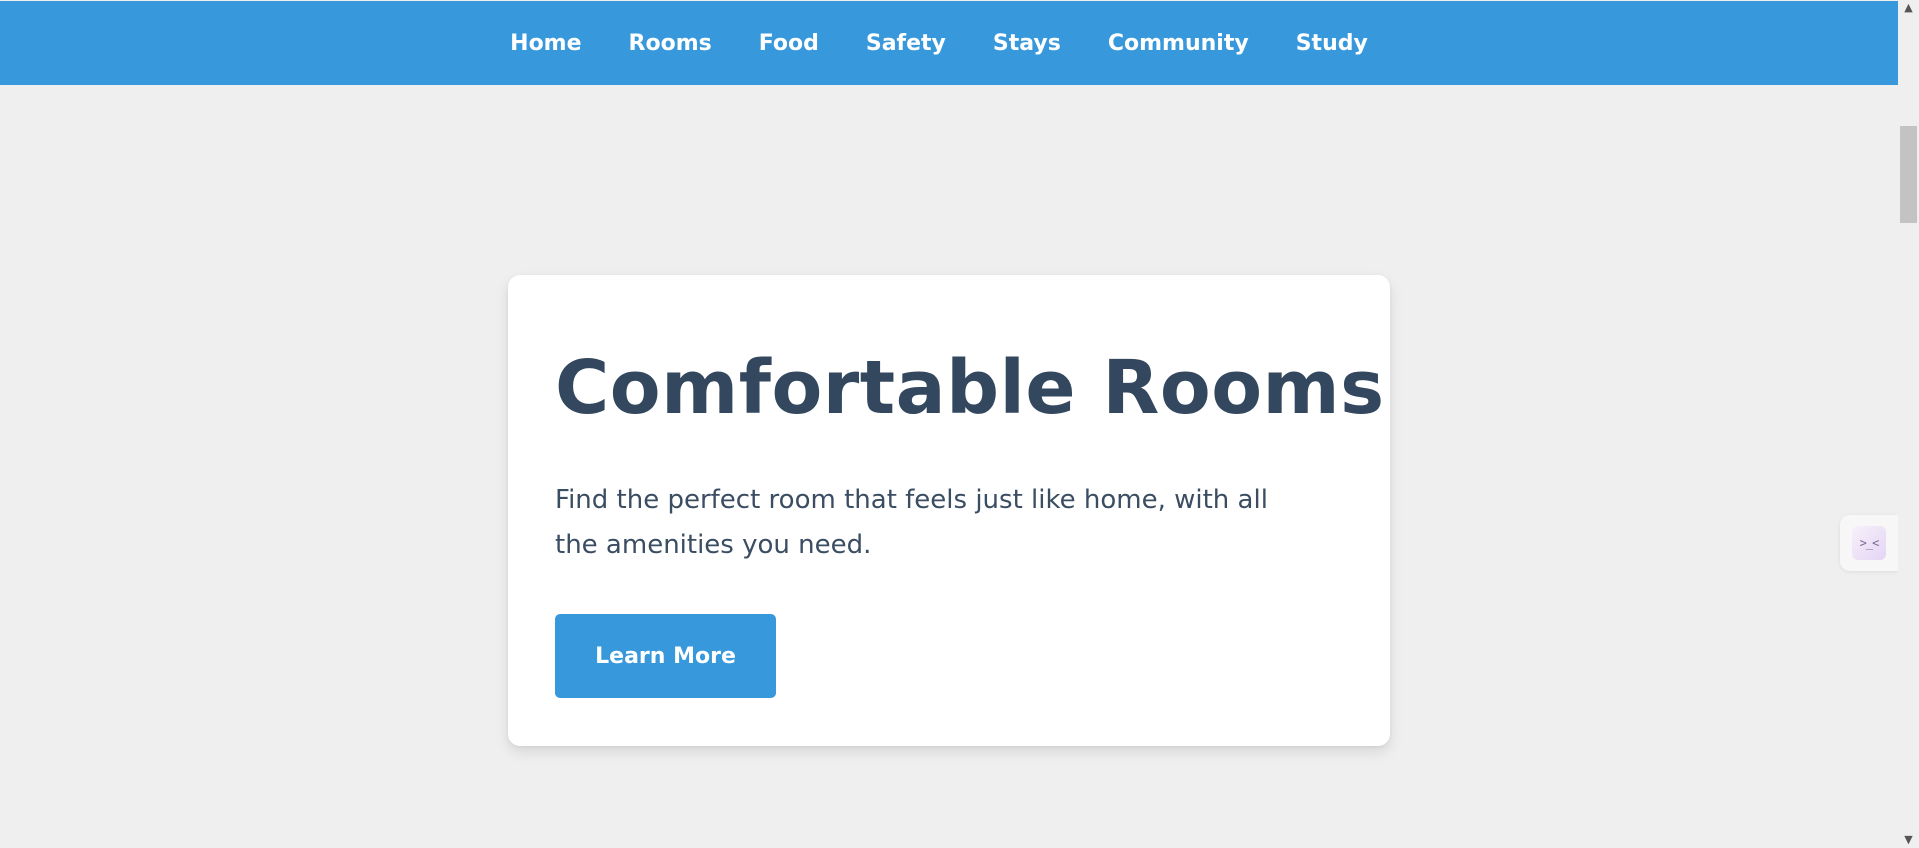 Image resolution: width=1919 pixels, height=848 pixels. I want to click on nav-link-home: Home, so click(545, 43).